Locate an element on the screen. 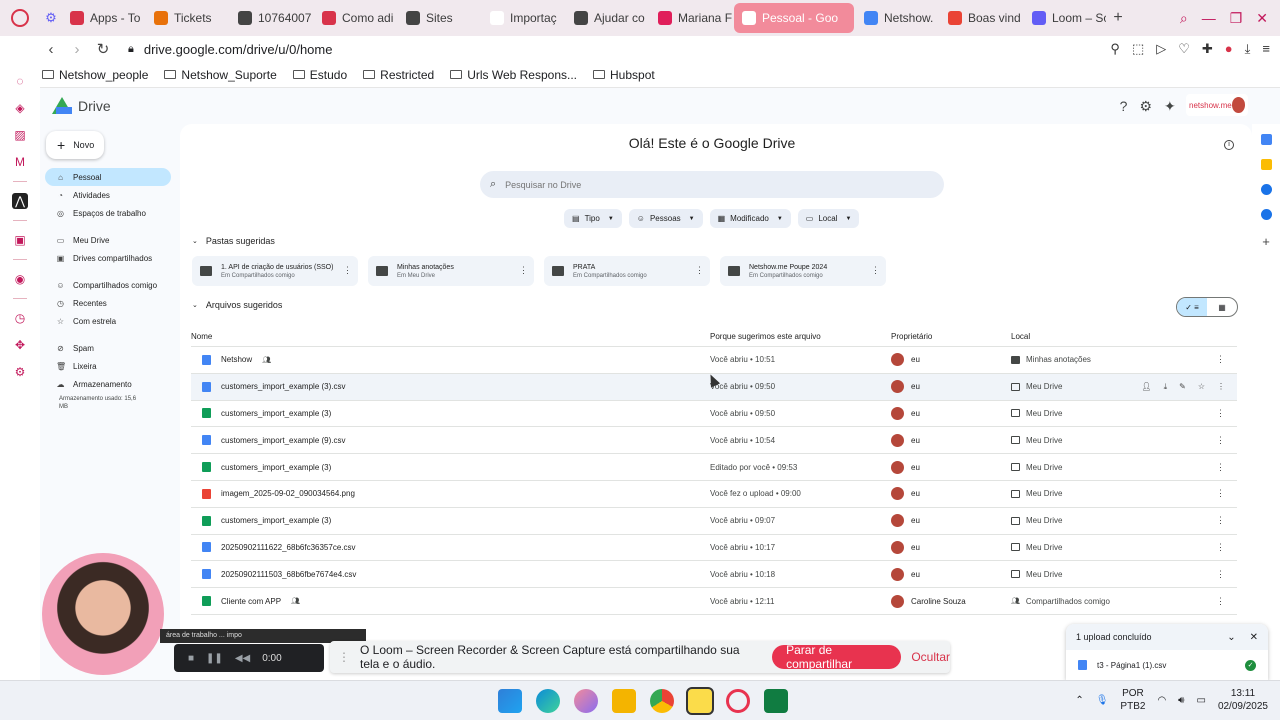  pin-icon: ⚲ is located at coordinates (1115, 49).